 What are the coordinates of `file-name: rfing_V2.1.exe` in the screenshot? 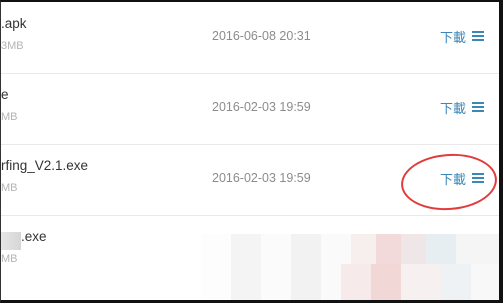 It's located at (44, 165).